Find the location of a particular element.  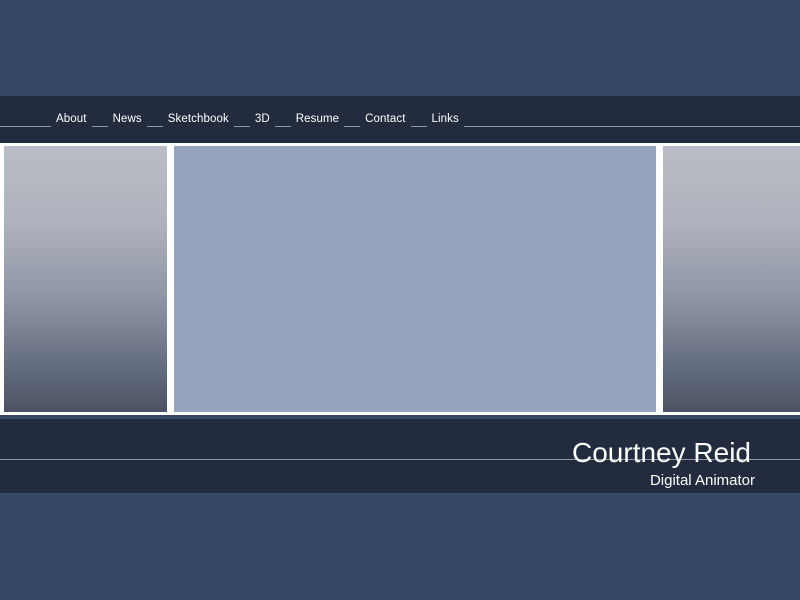

identity-band: Courtney Reid Digital Animator is located at coordinates (400, 456).